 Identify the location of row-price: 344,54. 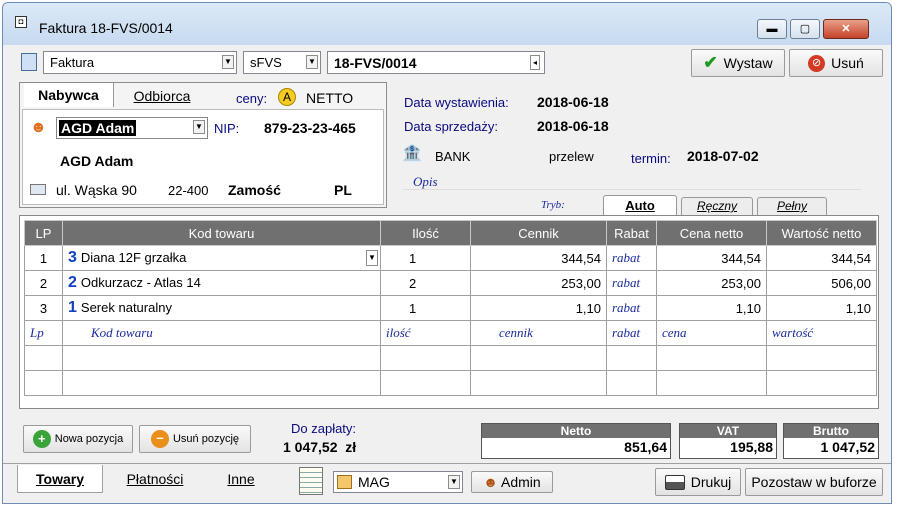
(538, 258).